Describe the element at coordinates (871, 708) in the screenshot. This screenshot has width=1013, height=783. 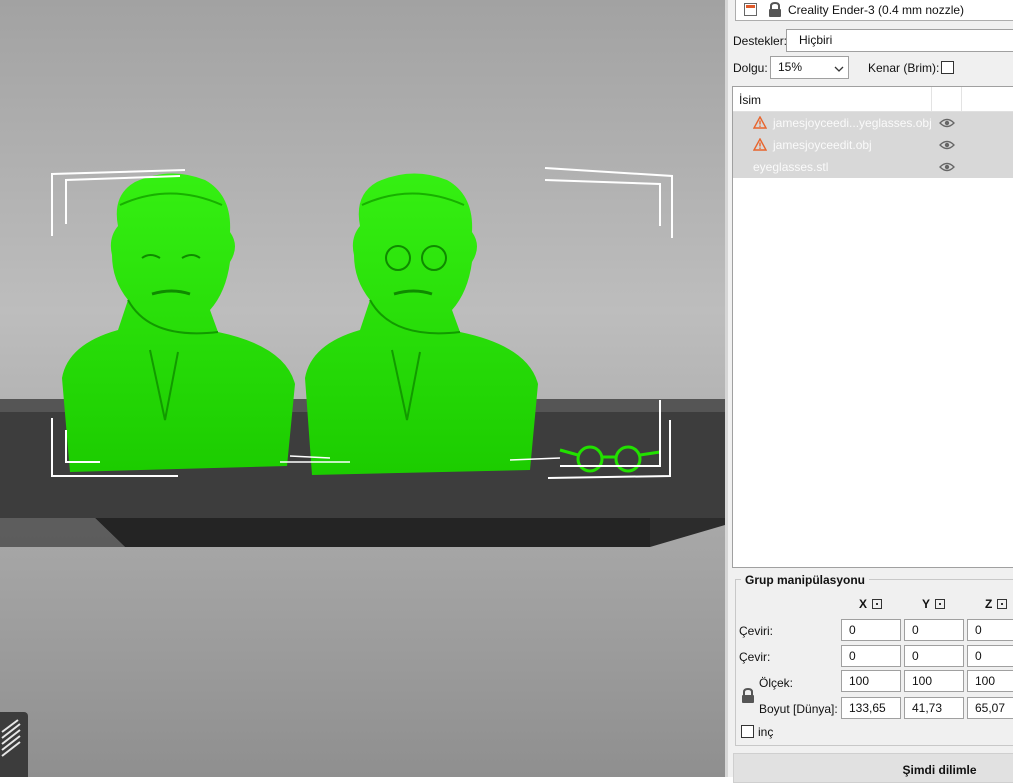
I see `size-x-input: 133,65` at that location.